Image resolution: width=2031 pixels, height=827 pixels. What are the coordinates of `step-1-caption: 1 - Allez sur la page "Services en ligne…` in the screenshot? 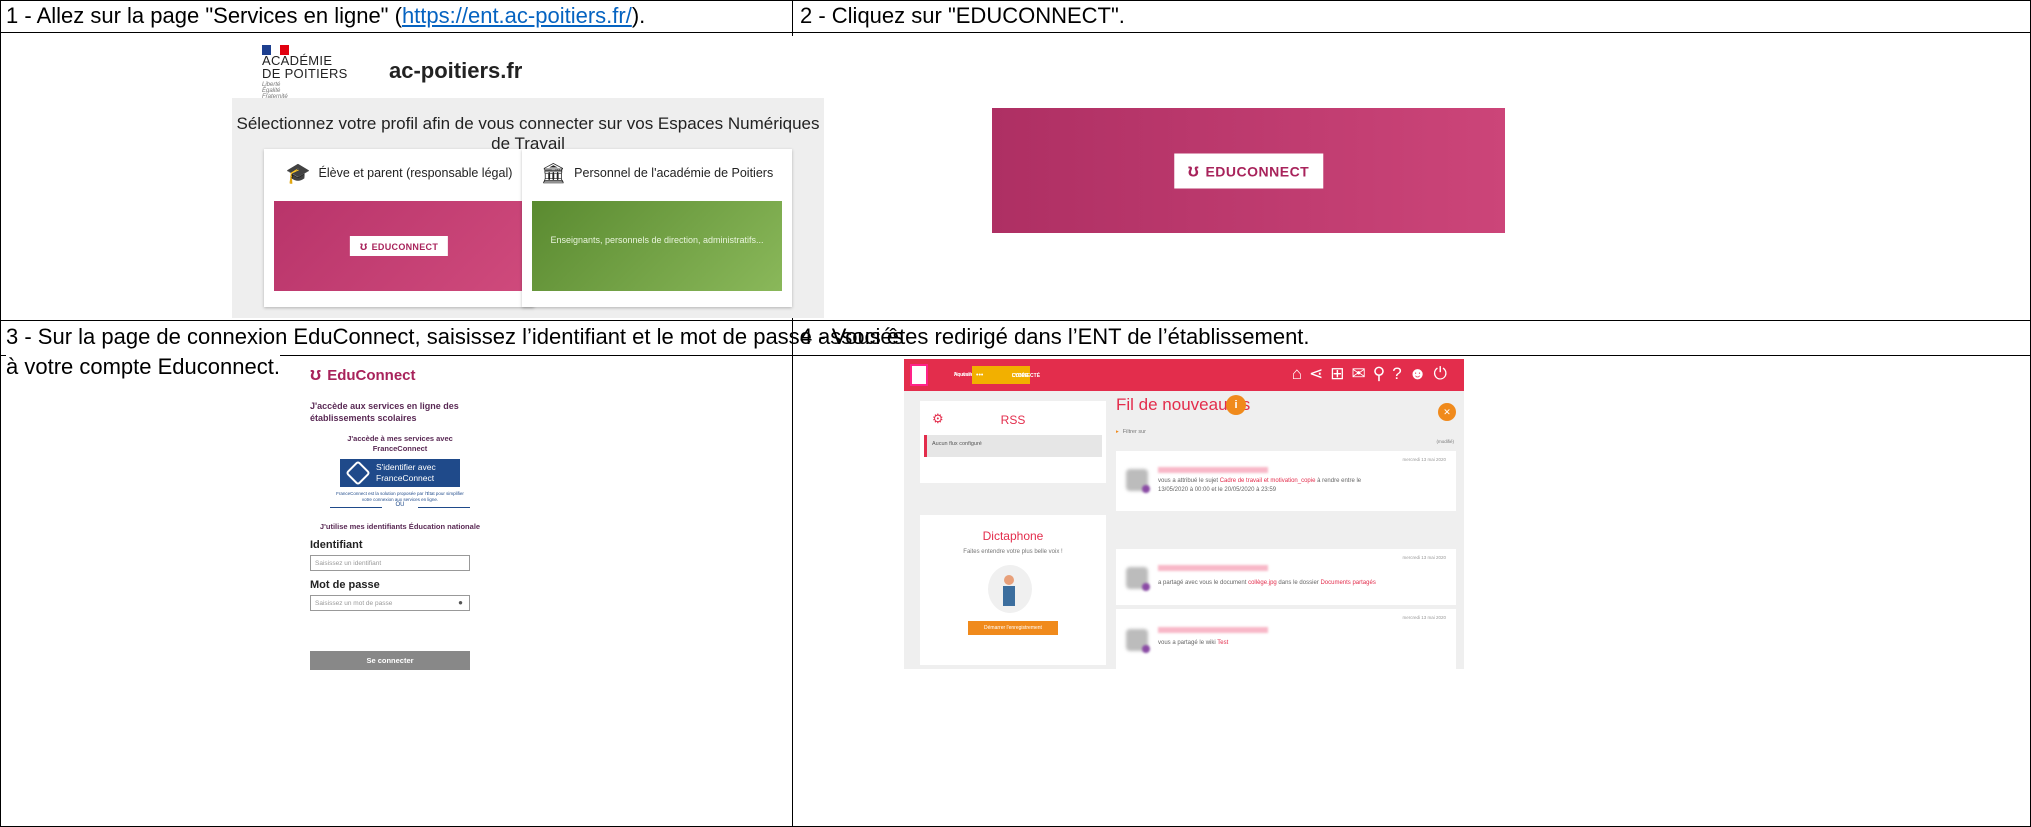 It's located at (325, 16).